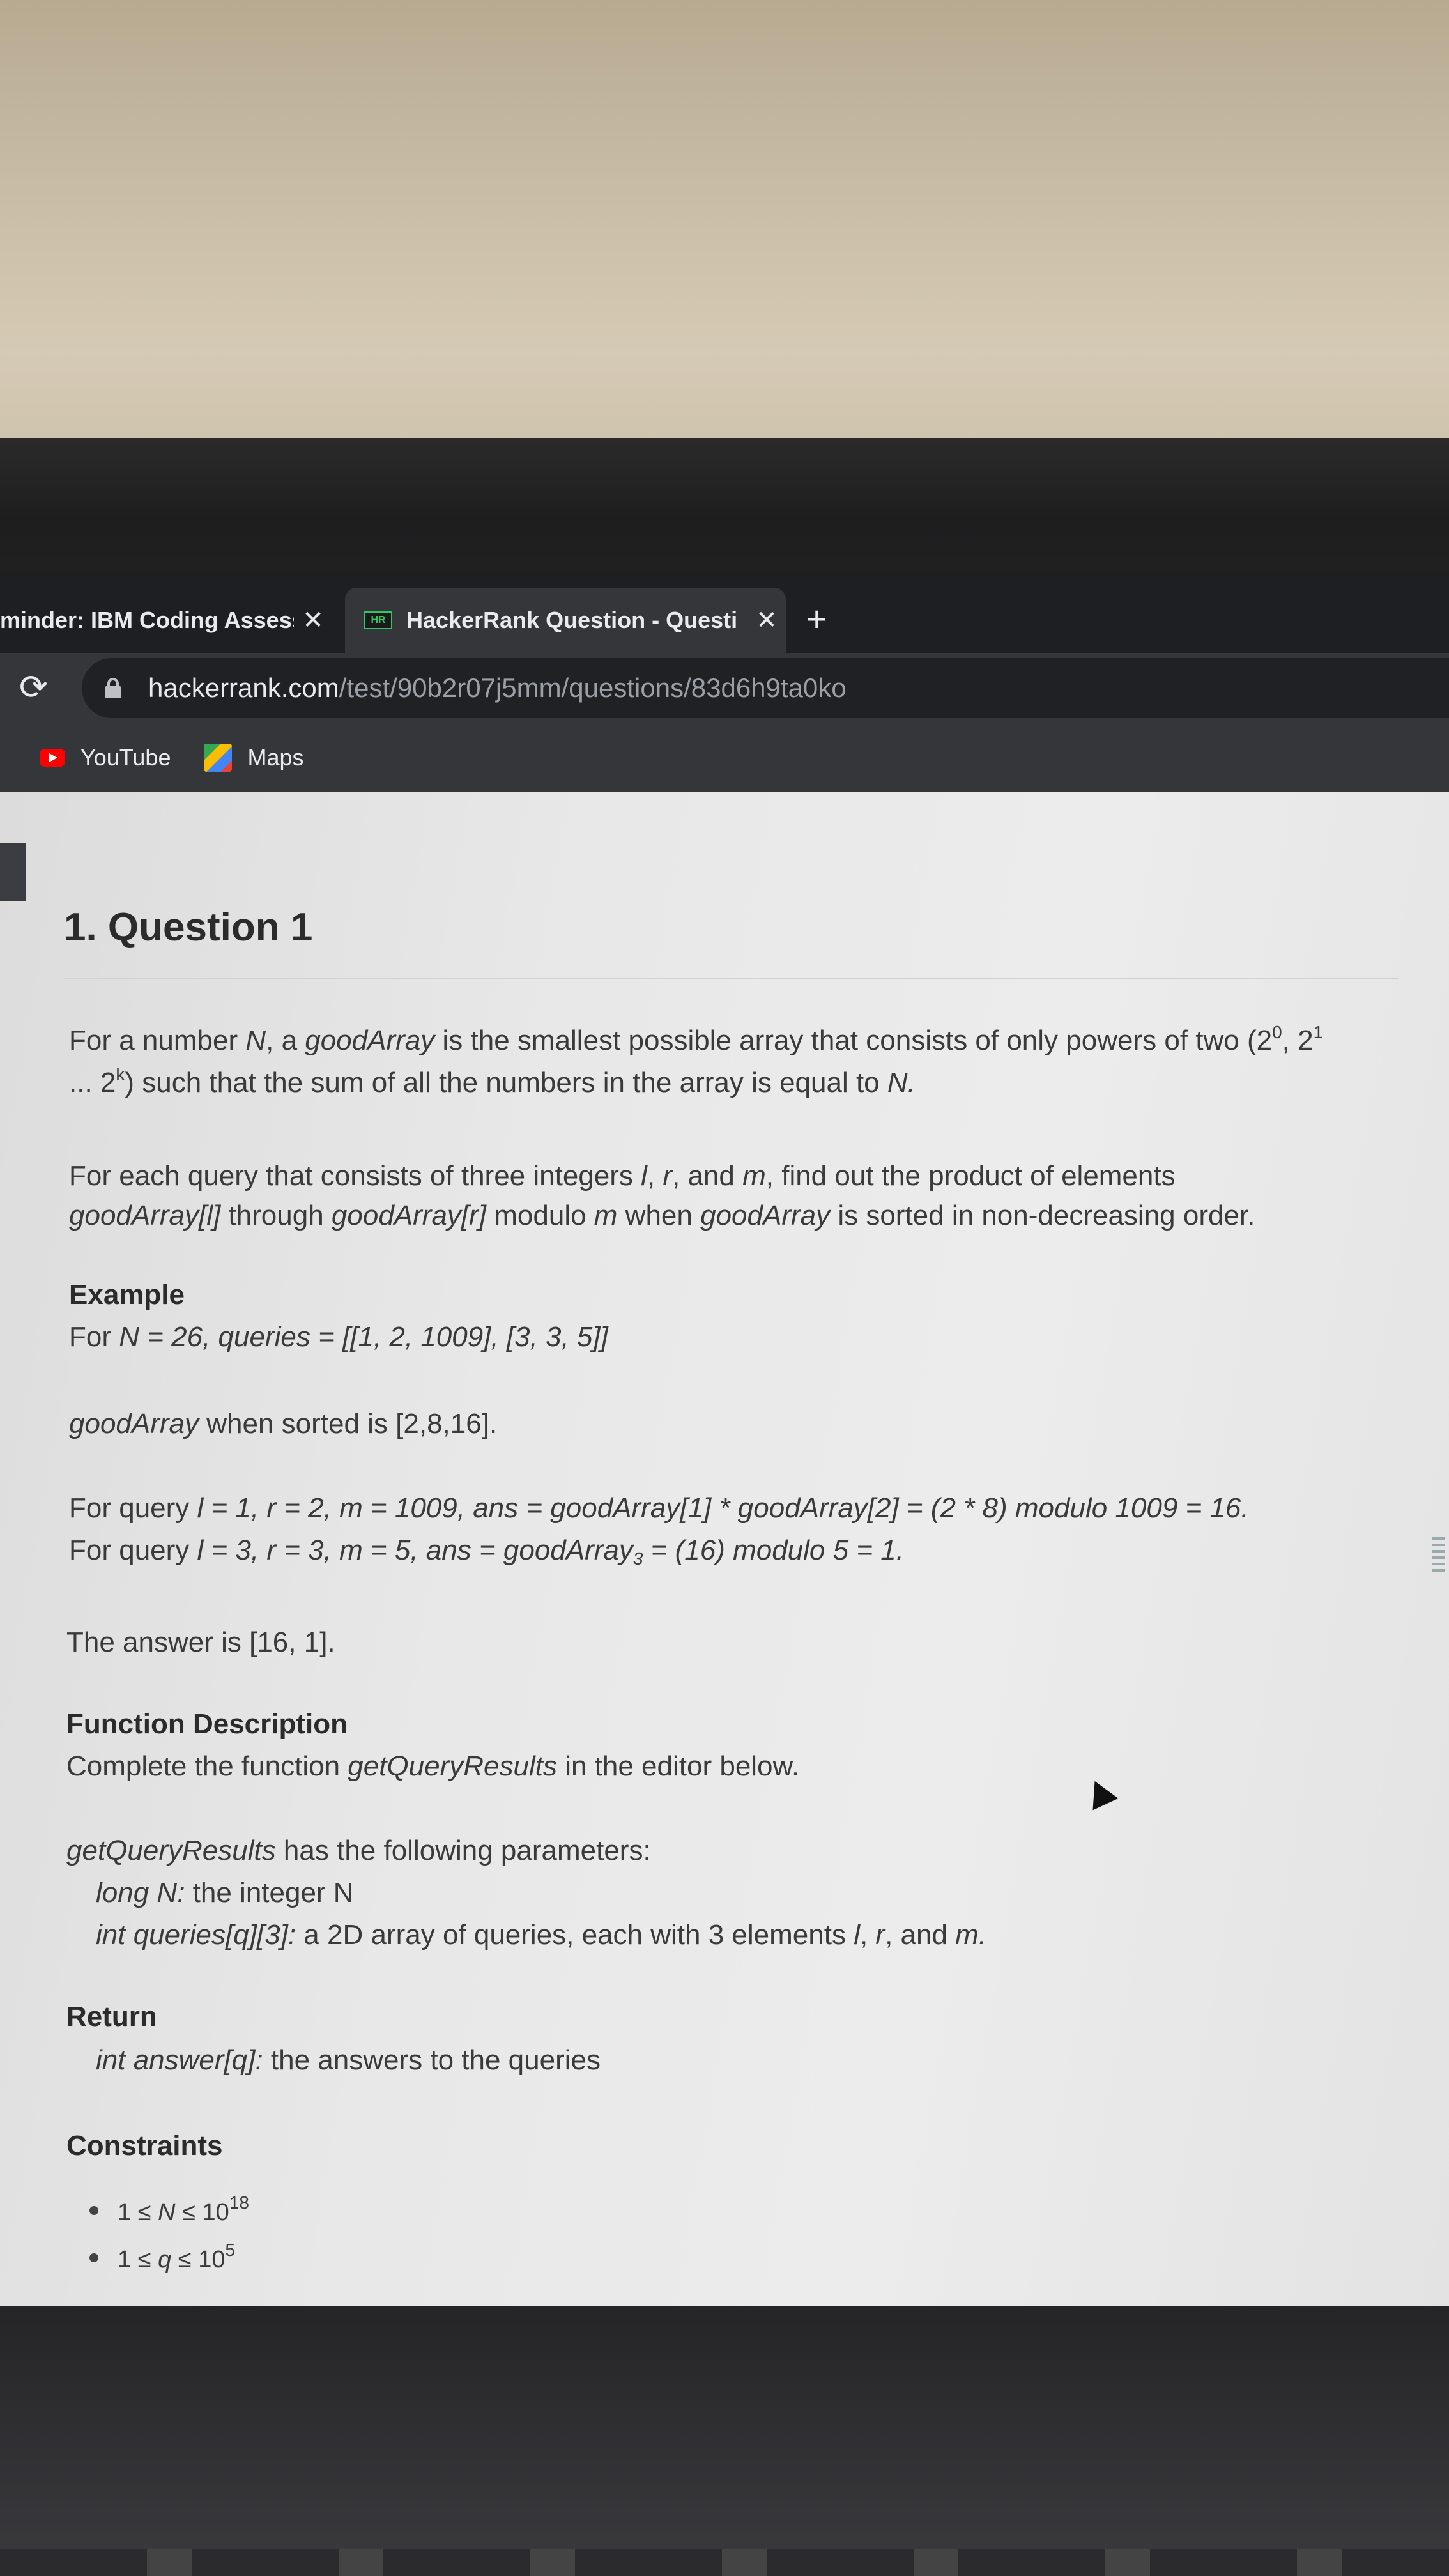 The width and height of the screenshot is (1449, 2576). I want to click on bookmark-label: YouTube, so click(125, 757).